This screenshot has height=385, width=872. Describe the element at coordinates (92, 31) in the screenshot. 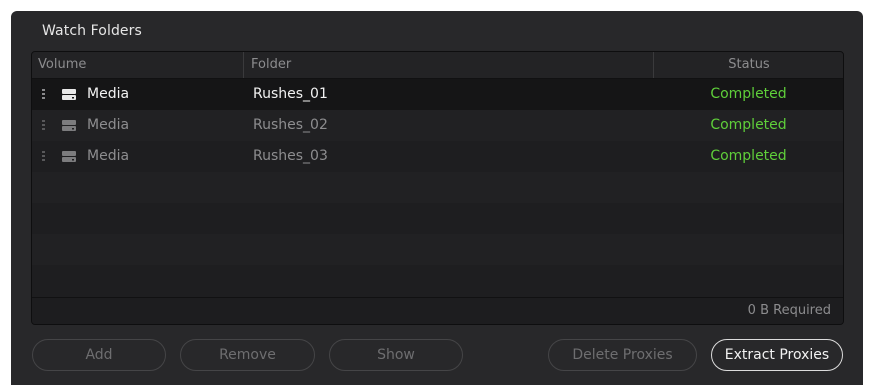

I see `panel-title: Watch Folders` at that location.